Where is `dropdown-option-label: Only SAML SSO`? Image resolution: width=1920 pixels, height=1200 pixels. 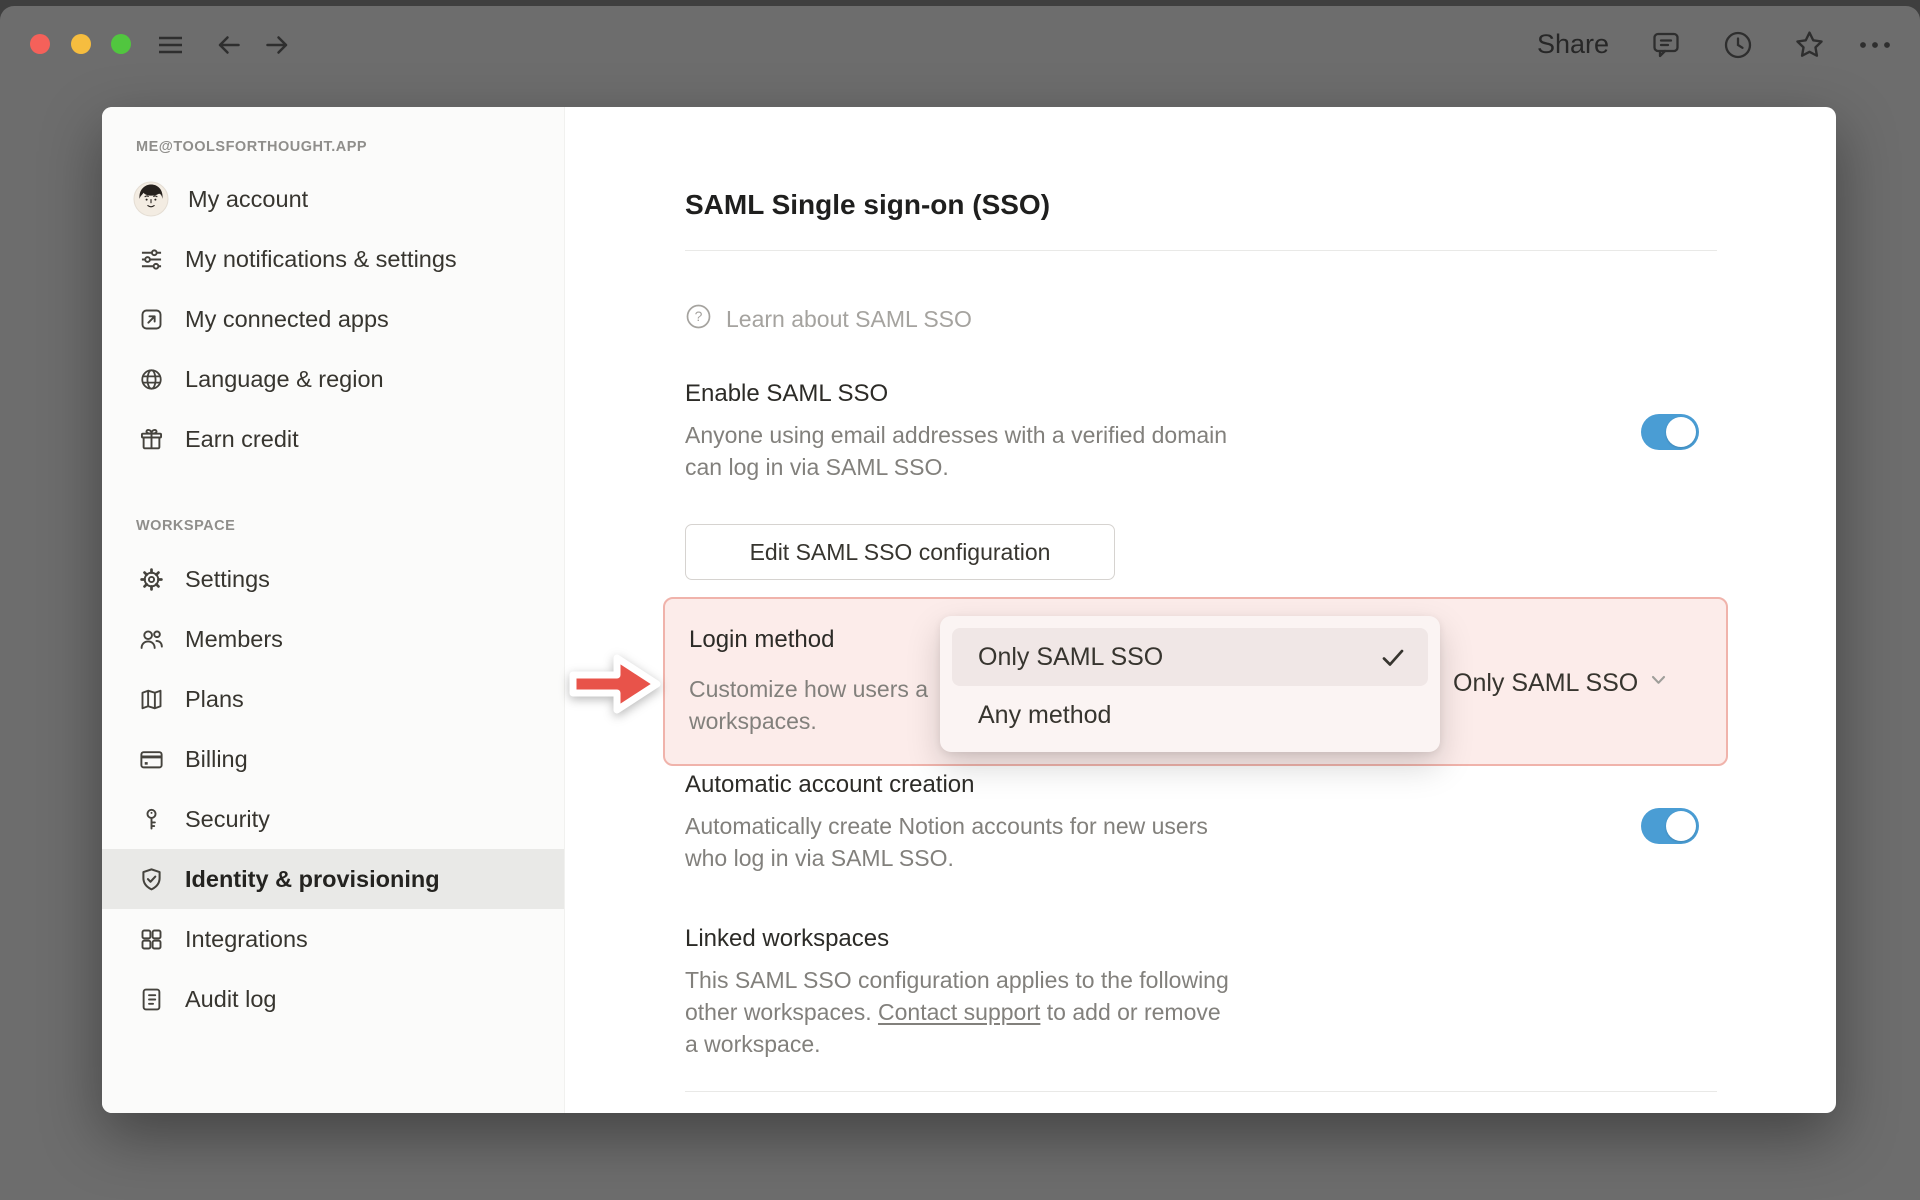
dropdown-option-label: Only SAML SSO is located at coordinates (1071, 656).